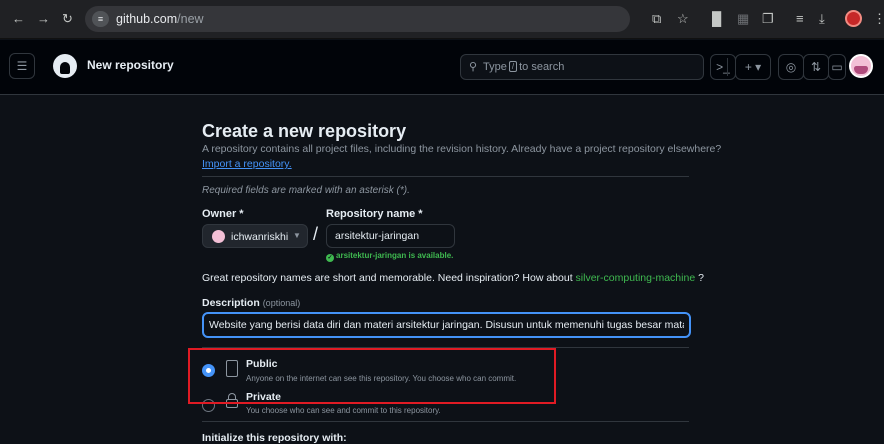  Describe the element at coordinates (22, 66) in the screenshot. I see `menu-icon: ☰` at that location.